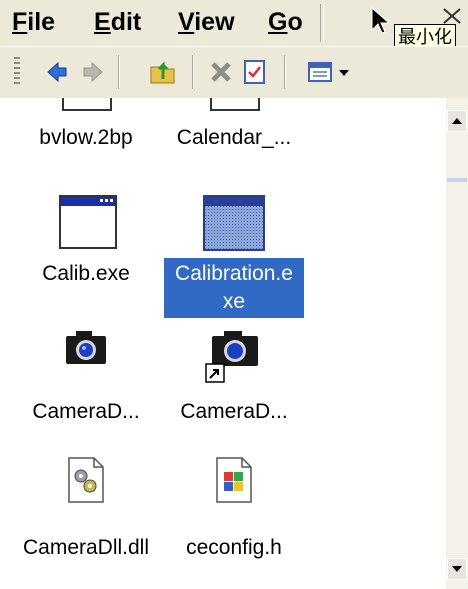 The image size is (468, 589). What do you see at coordinates (321, 72) in the screenshot?
I see `view-menu-icon` at bounding box center [321, 72].